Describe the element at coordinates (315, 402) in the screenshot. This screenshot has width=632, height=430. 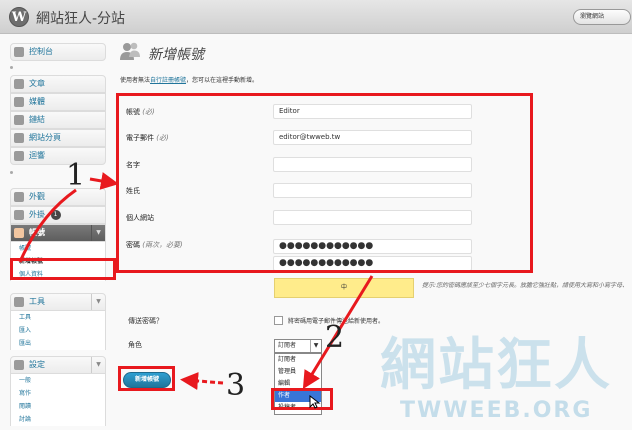
I see `mouse-cursor-icon` at that location.